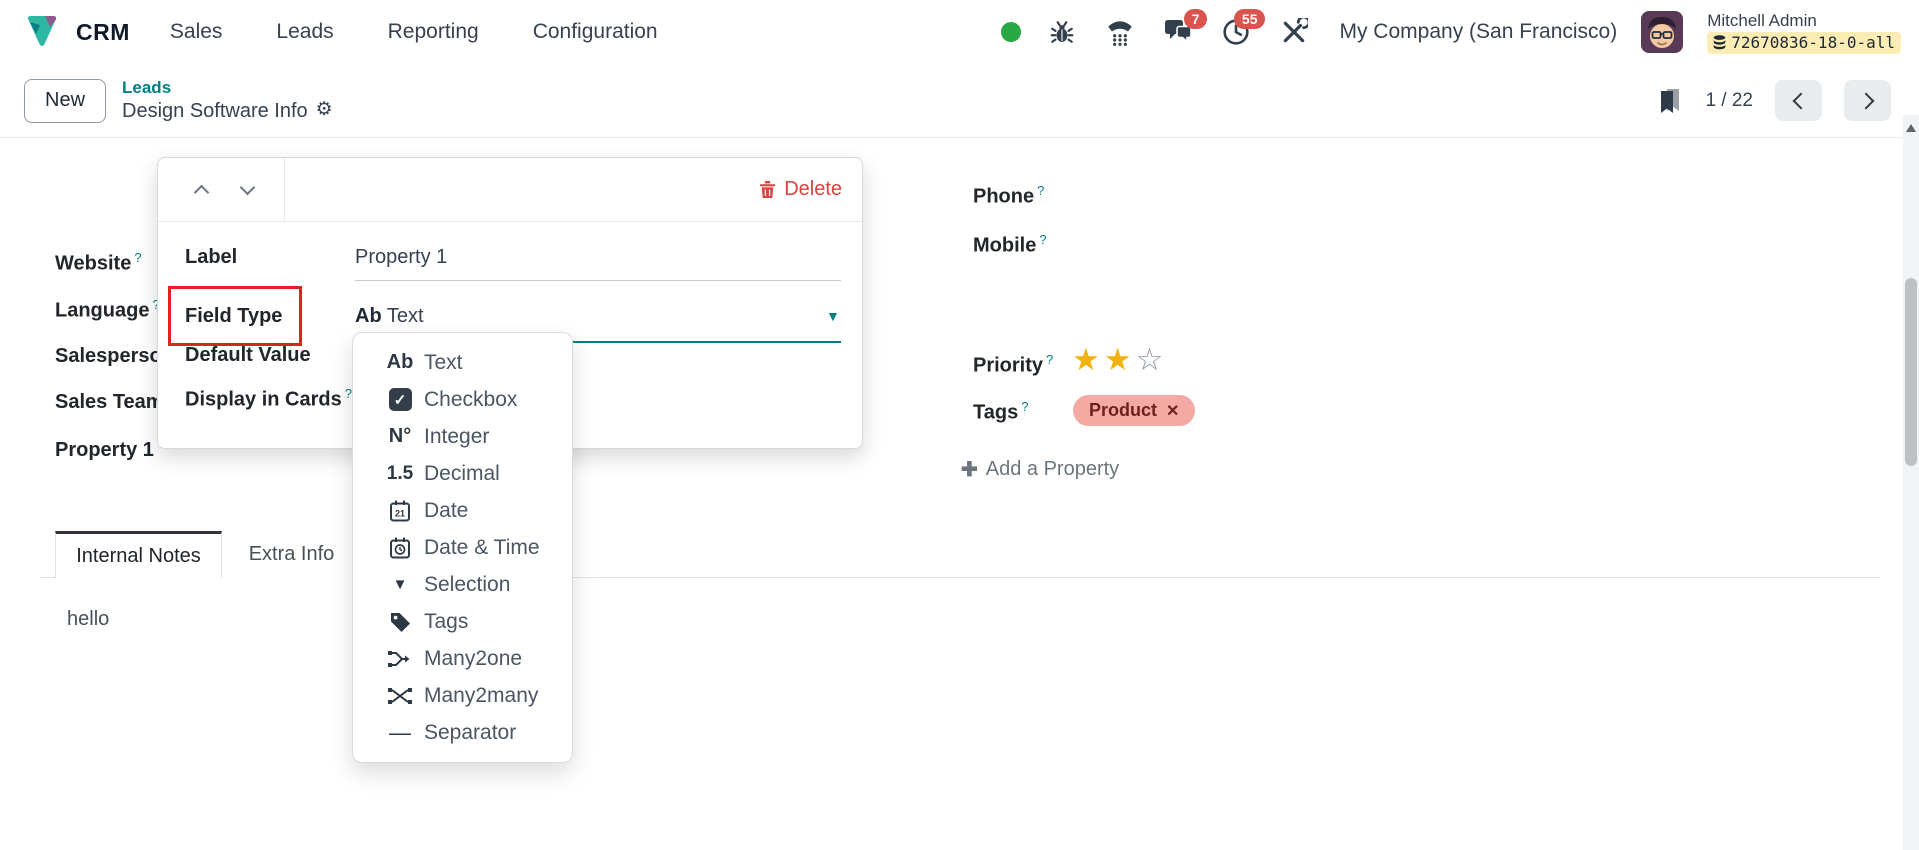 This screenshot has width=1919, height=850. I want to click on tab-extra-info: Extra Info, so click(292, 554).